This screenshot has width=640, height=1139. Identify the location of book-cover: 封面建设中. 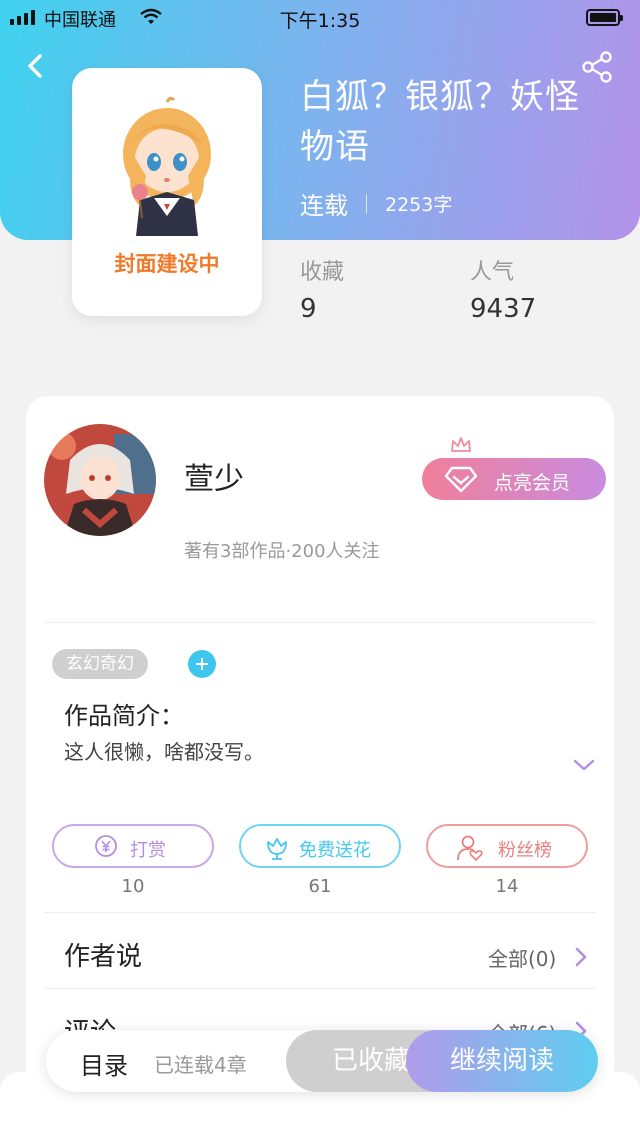
(167, 192).